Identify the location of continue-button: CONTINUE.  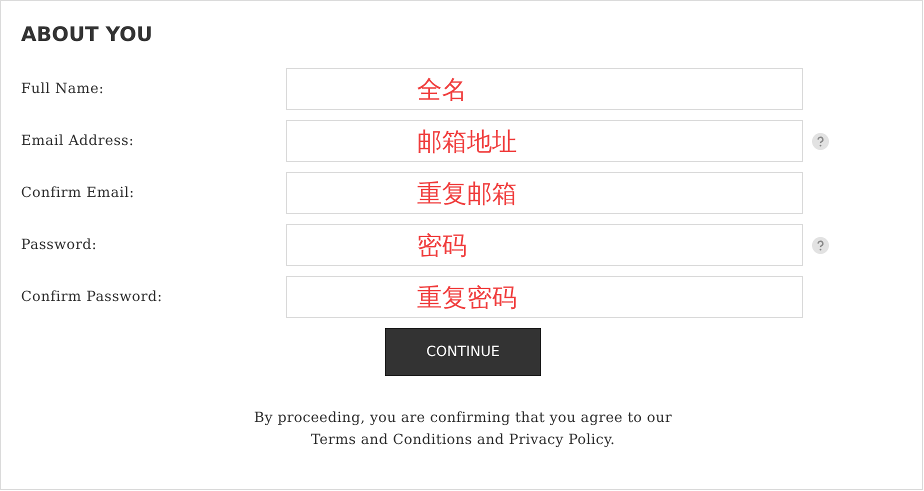
(463, 352).